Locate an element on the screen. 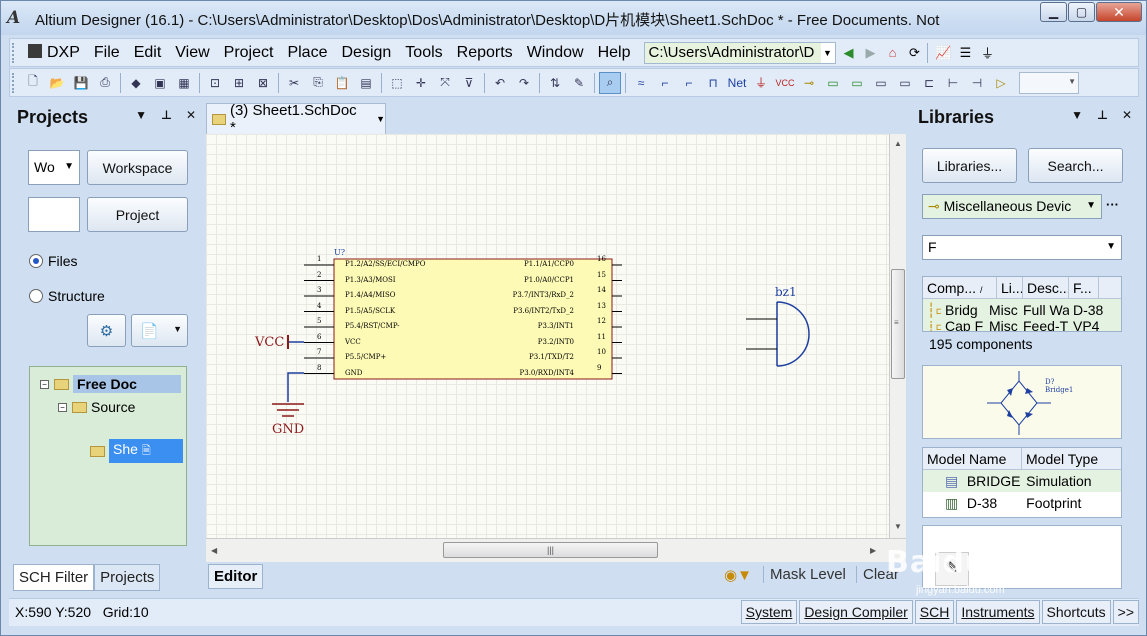 The height and width of the screenshot is (636, 1147). library-select: ⊸ Miscellaneous Devic ▼ is located at coordinates (1012, 206).